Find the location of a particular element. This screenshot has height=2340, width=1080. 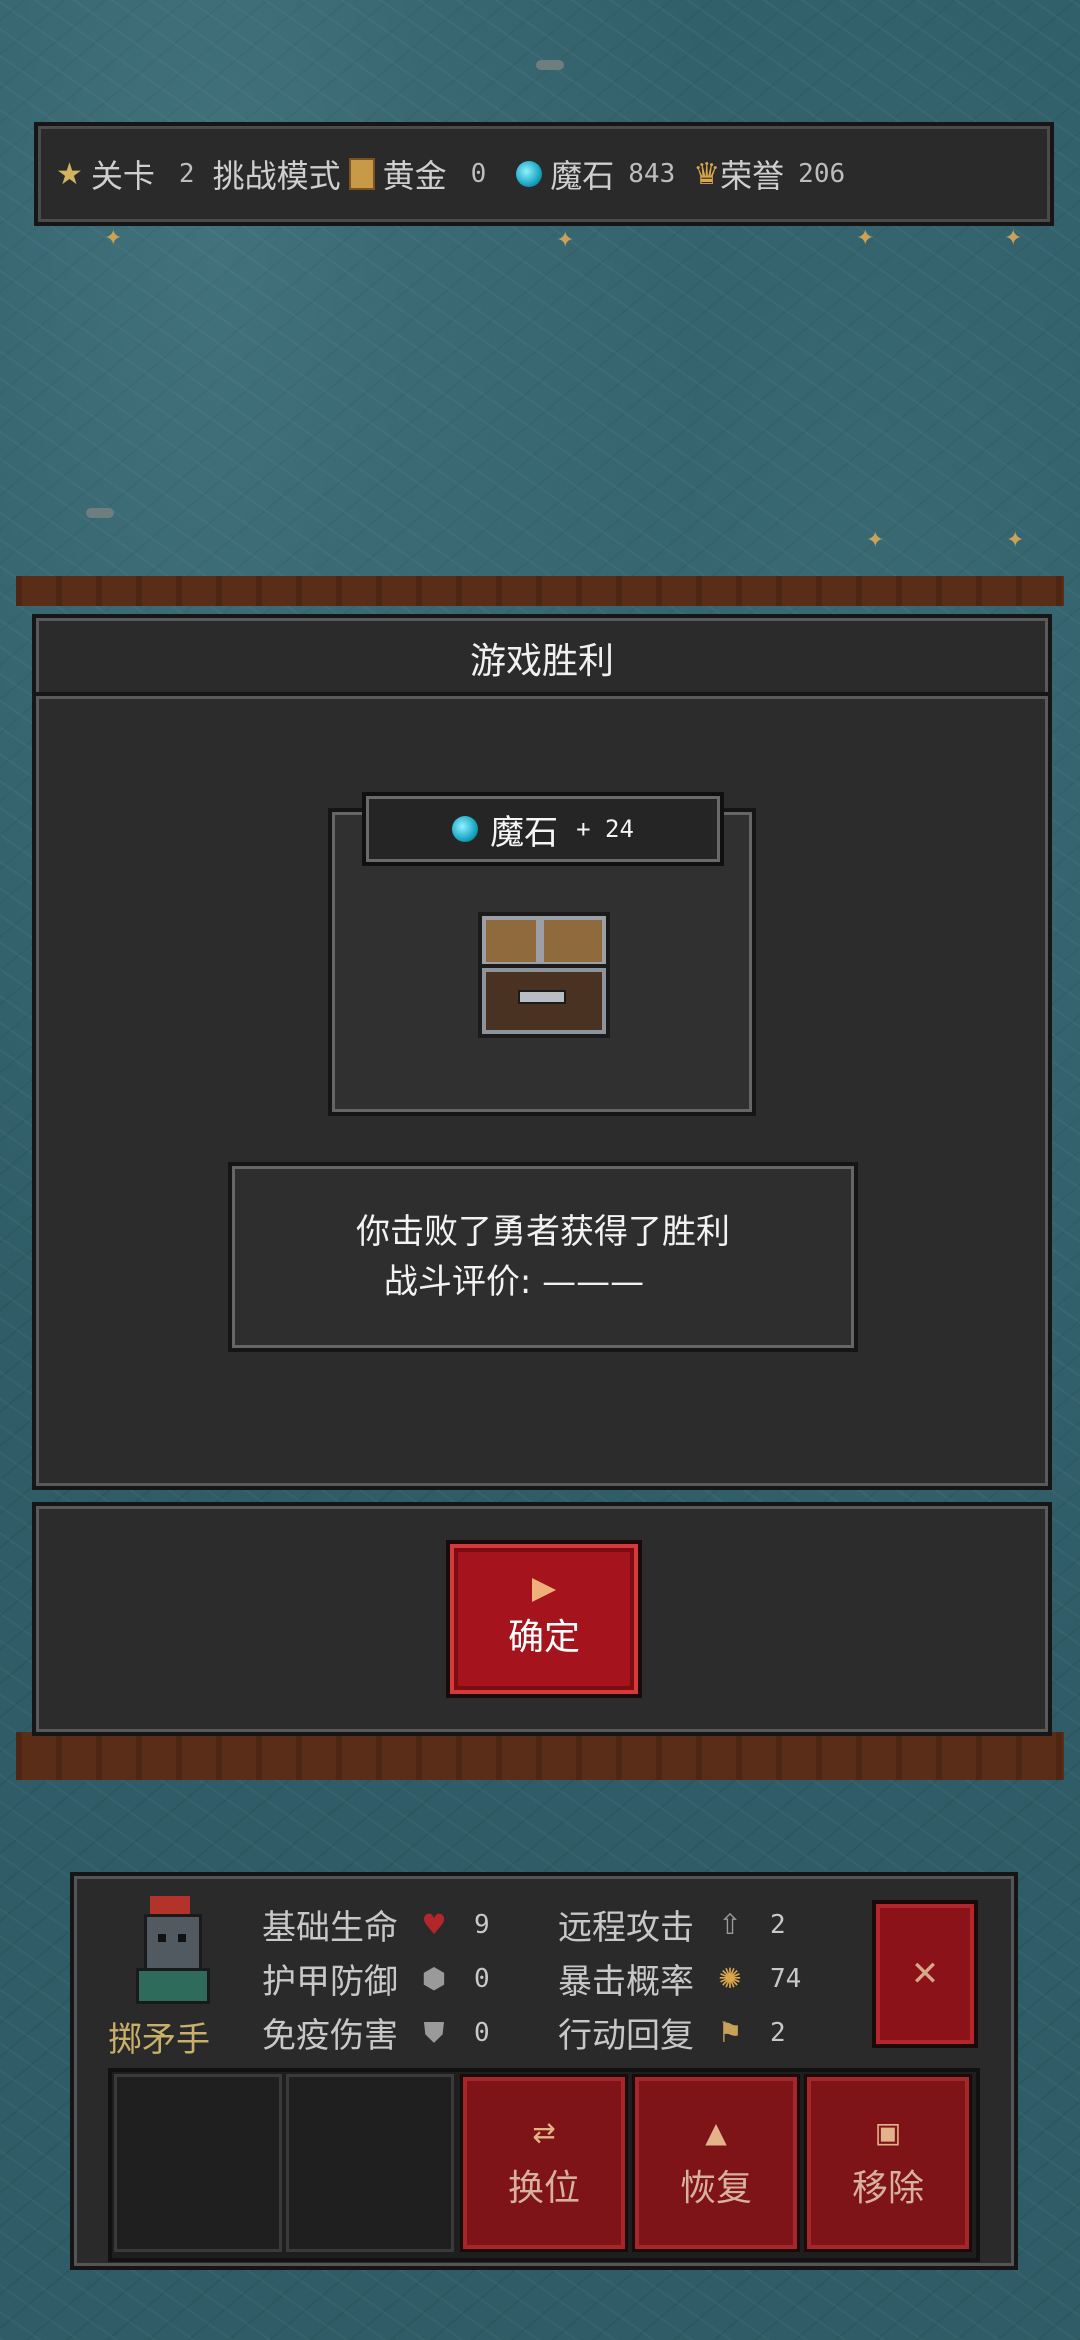

close-button: ✕ is located at coordinates (925, 1974).